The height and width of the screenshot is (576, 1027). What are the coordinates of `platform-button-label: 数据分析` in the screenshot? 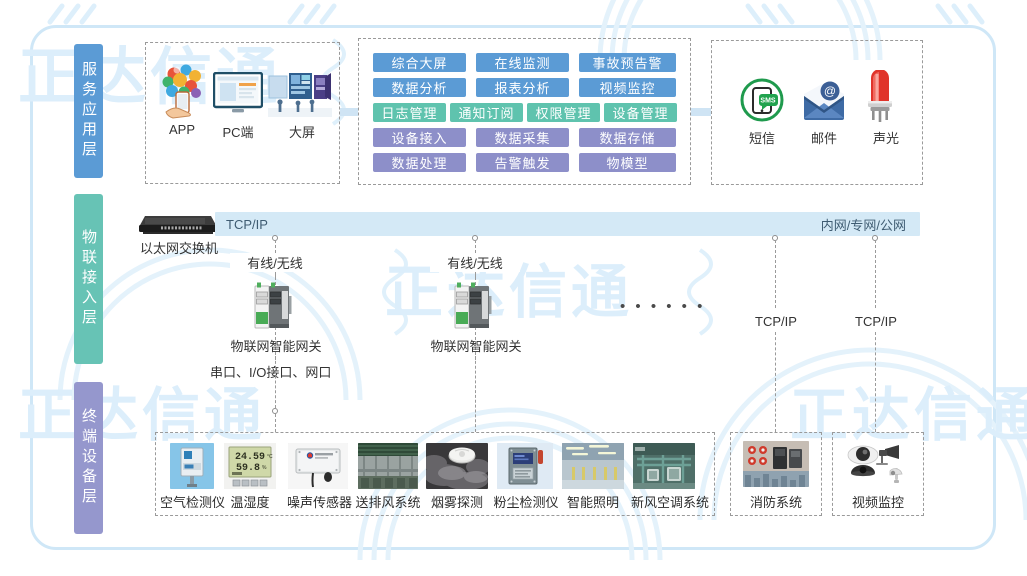 It's located at (419, 88).